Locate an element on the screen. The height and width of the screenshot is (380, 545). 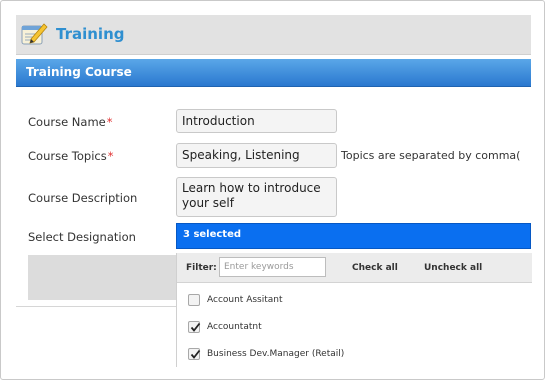
uncheck-all-button: Uncheck all is located at coordinates (453, 268).